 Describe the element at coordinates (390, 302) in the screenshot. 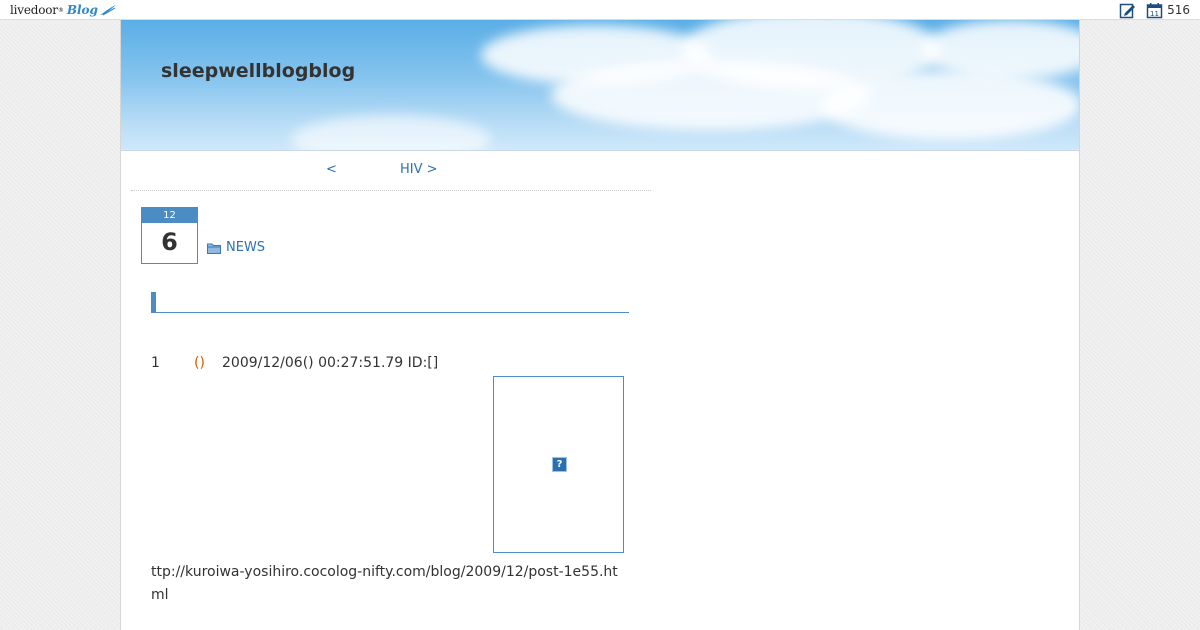

I see `entry-title-bar` at that location.